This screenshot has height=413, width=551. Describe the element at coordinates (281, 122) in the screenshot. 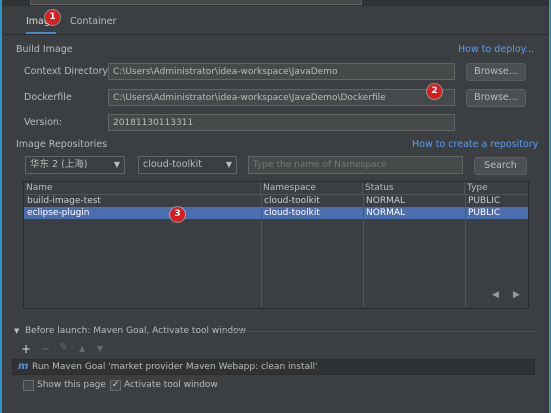

I see `version-field: 20181130113311` at that location.